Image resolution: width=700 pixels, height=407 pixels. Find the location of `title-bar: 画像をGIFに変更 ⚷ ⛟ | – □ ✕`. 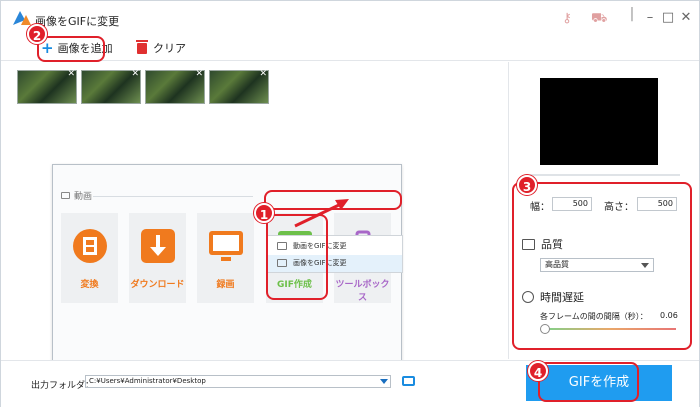

title-bar: 画像をGIFに変更 ⚷ ⛟ | – □ ✕ is located at coordinates (350, 18).